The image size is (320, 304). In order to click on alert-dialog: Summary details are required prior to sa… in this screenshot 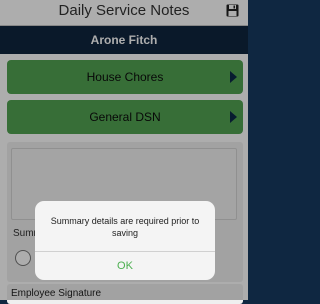, I will do `click(125, 240)`.